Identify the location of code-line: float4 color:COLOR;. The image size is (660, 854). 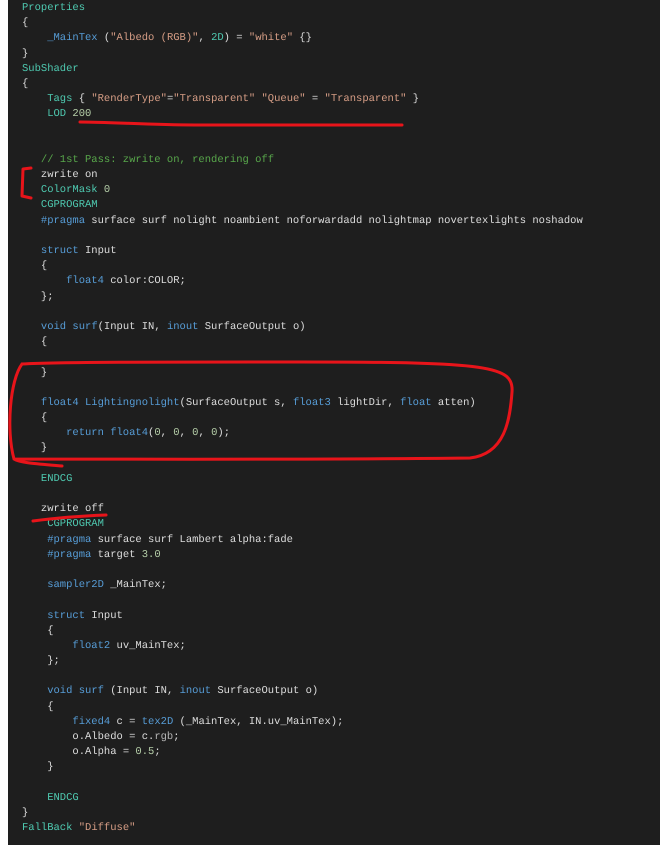
(126, 282).